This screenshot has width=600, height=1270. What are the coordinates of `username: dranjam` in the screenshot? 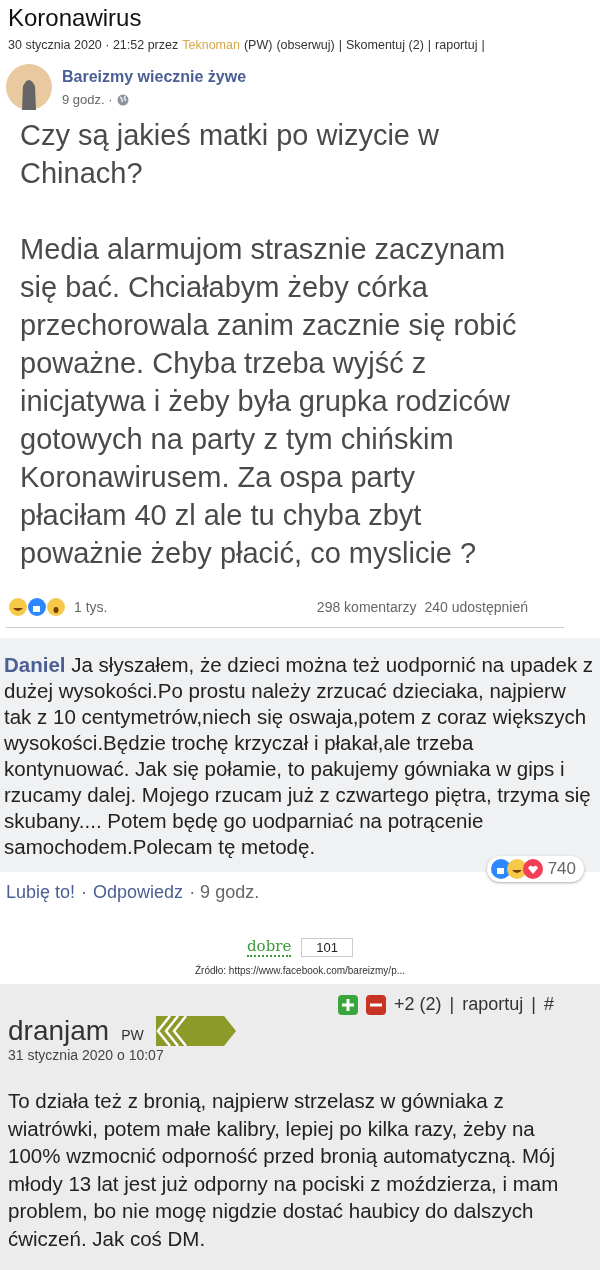 It's located at (59, 1031).